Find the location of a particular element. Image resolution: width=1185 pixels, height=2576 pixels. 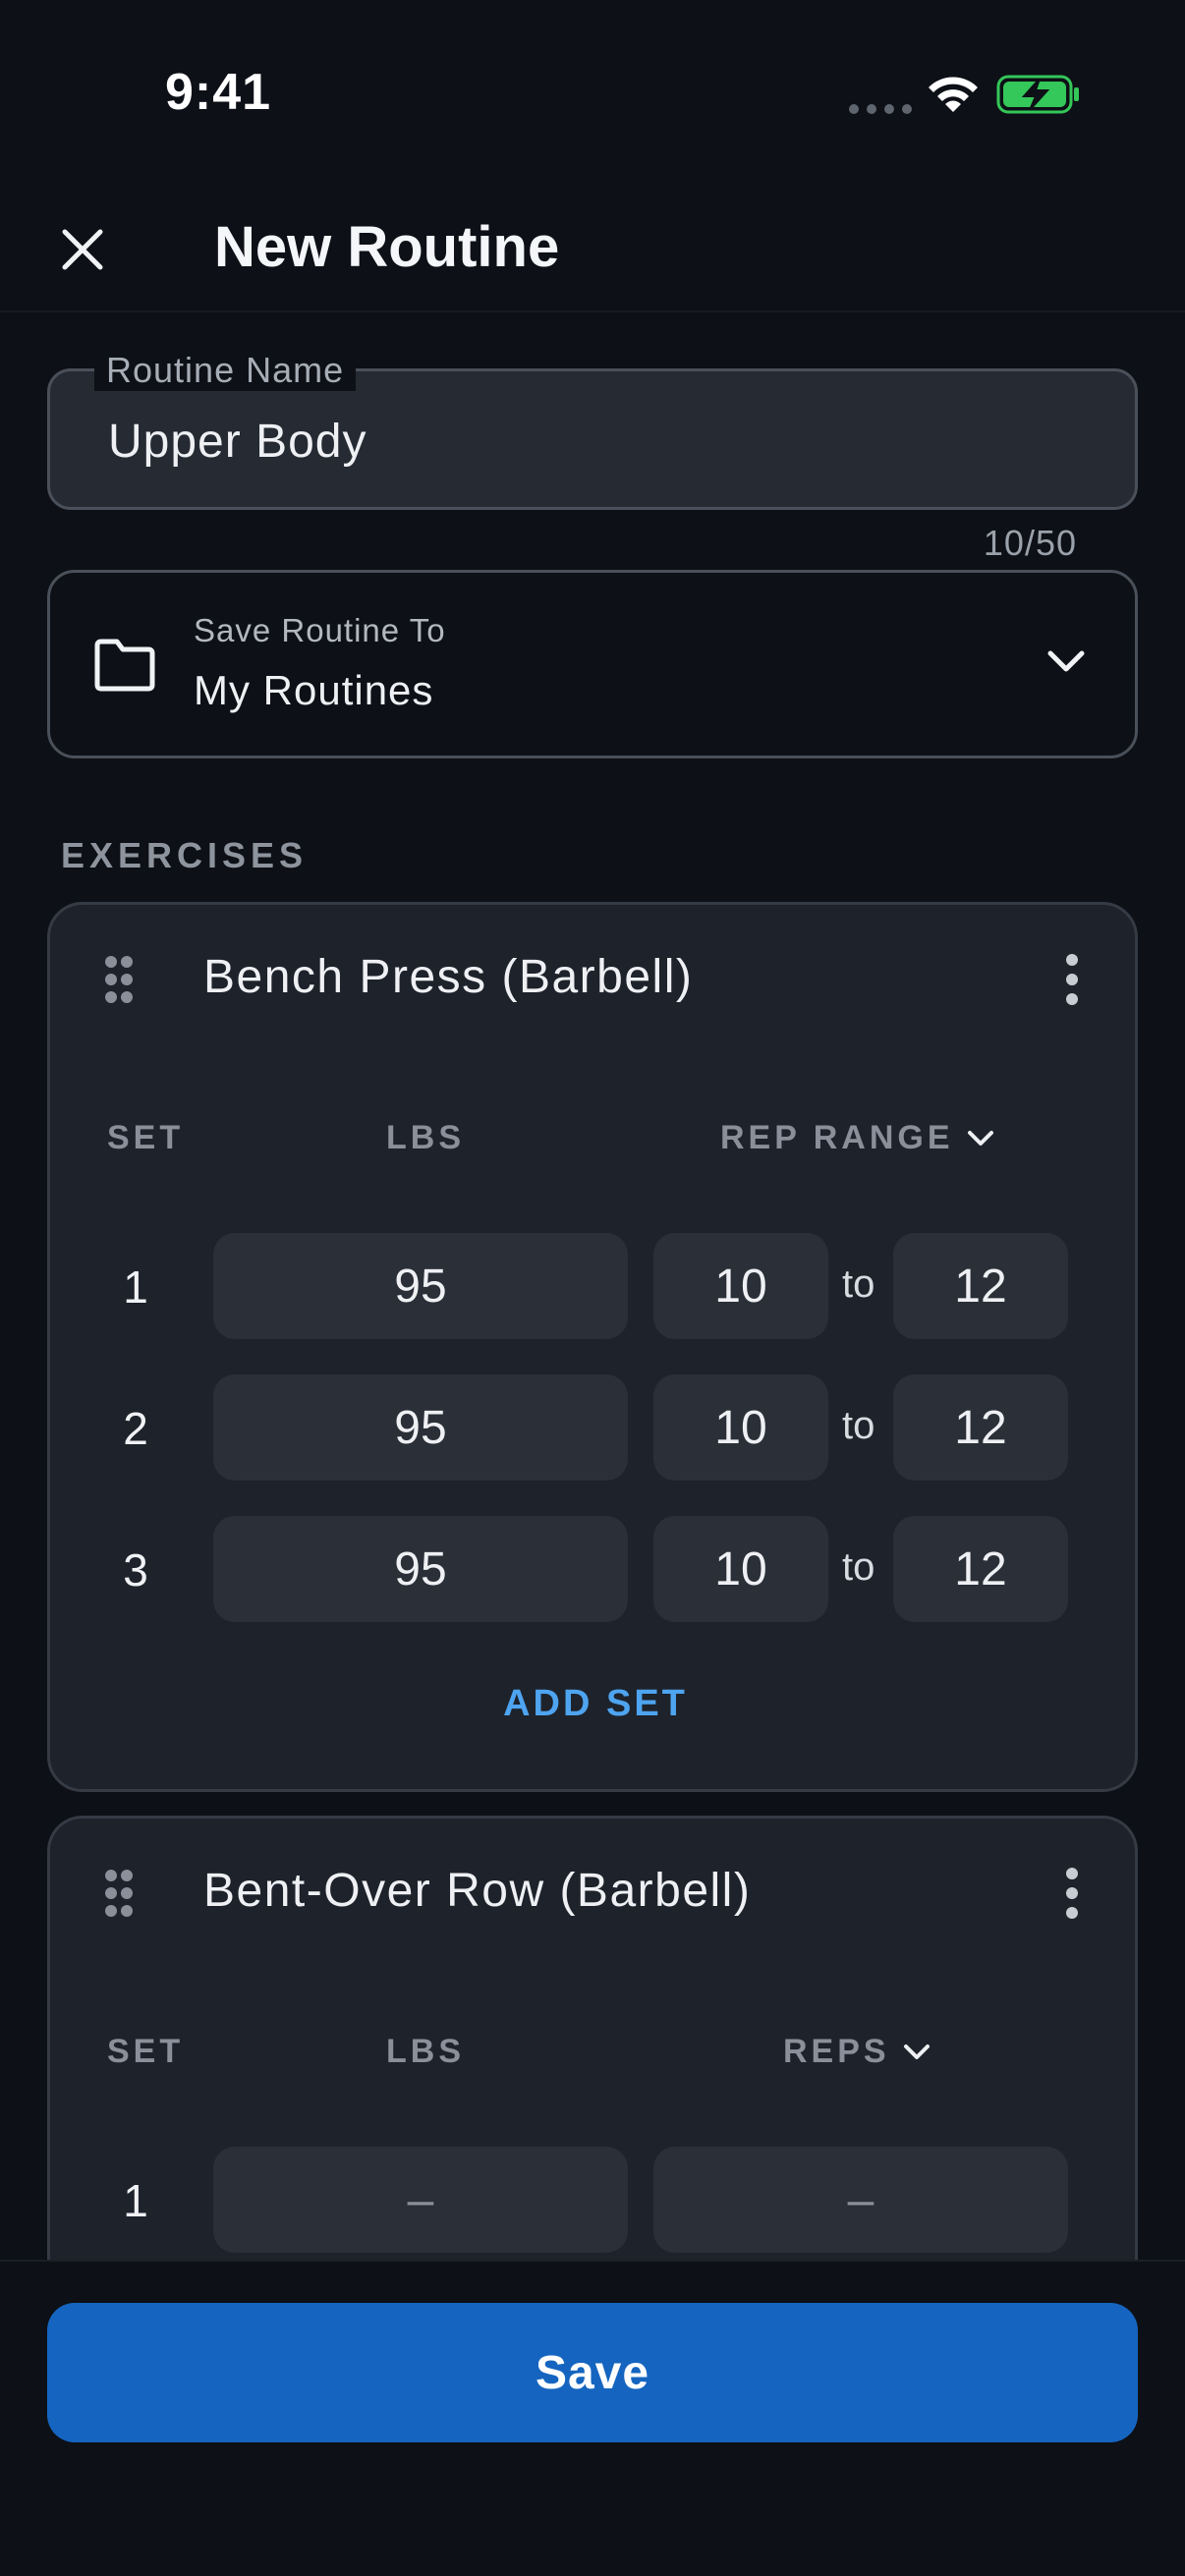

routine-name-input: Upper Body is located at coordinates (238, 442).